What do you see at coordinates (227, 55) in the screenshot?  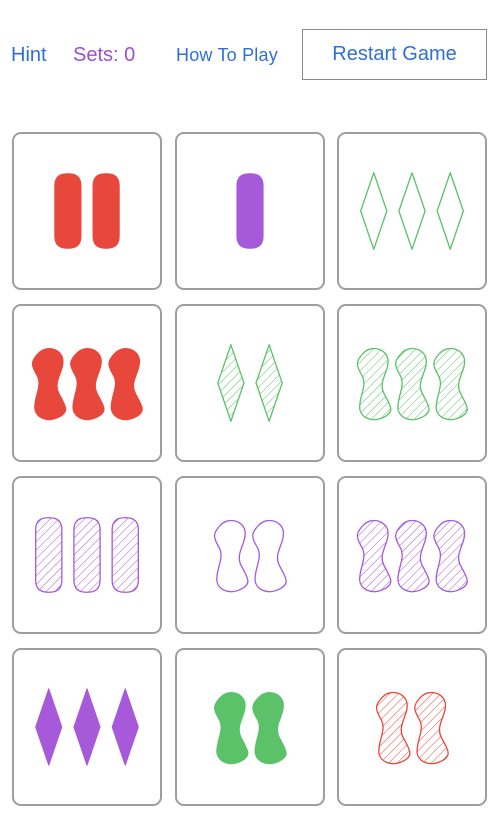 I see `how-to-play-button: How To Play` at bounding box center [227, 55].